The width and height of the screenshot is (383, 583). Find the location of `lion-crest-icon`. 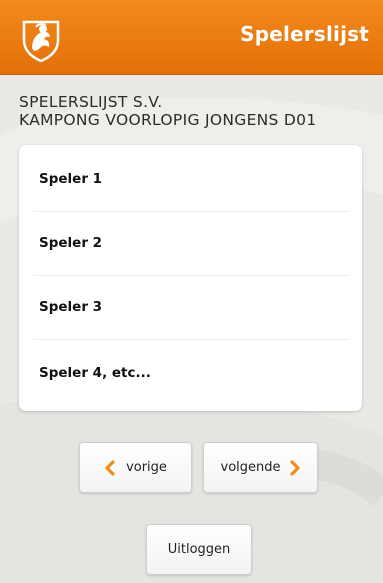

lion-crest-icon is located at coordinates (41, 41).